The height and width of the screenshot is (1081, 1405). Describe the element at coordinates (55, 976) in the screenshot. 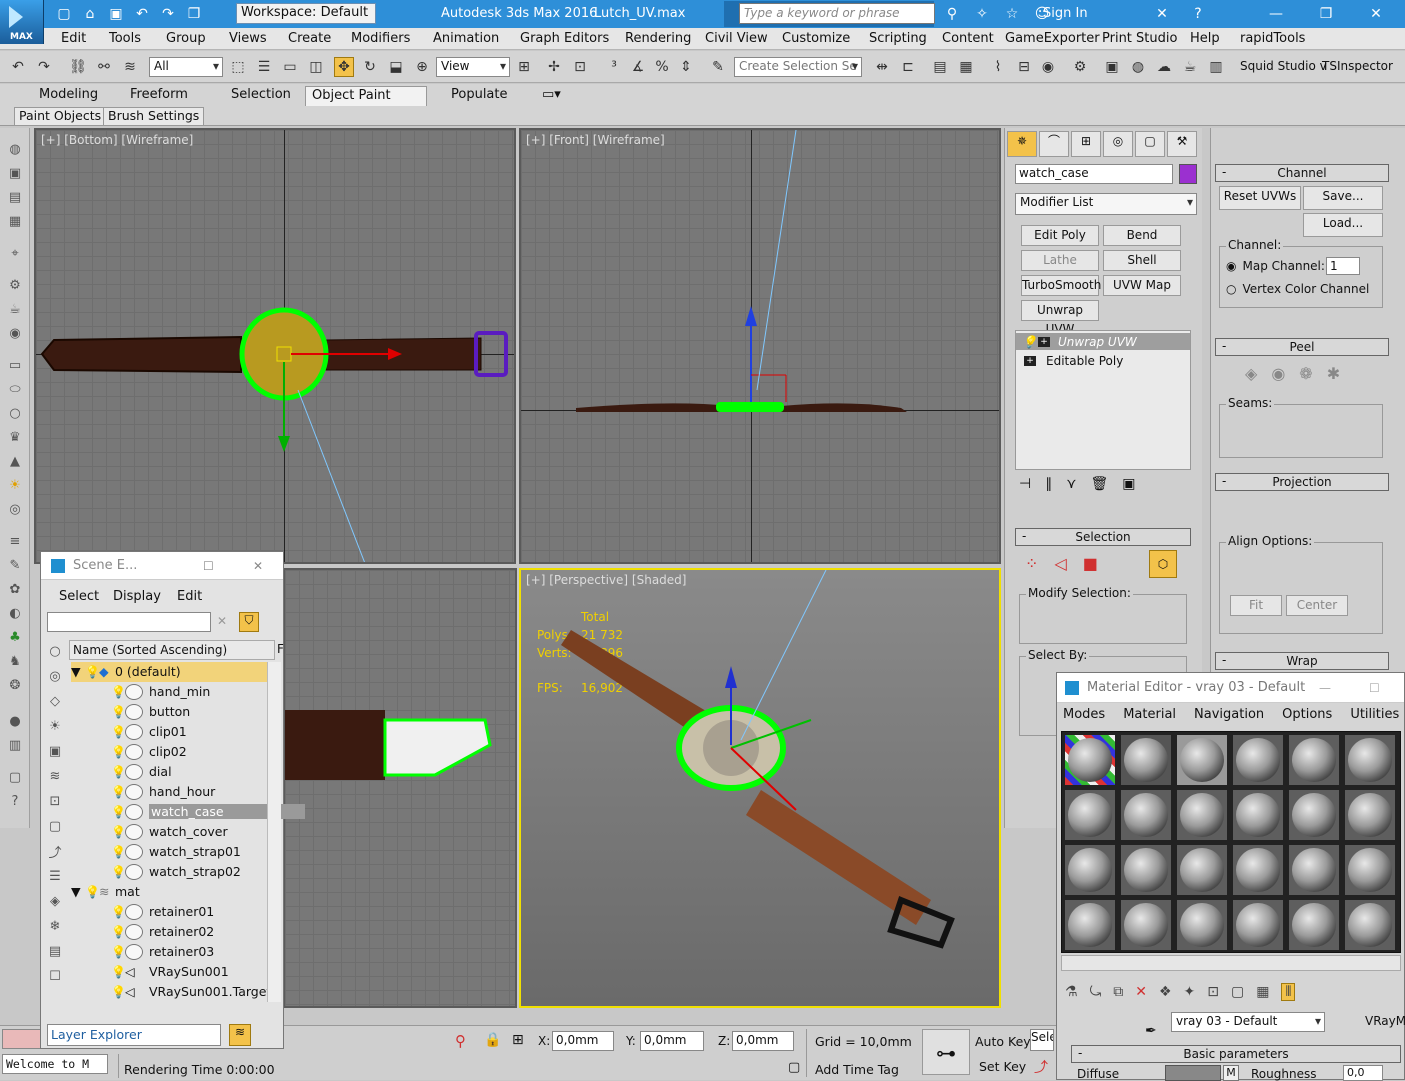

I see `display-all-icon: ☐` at that location.